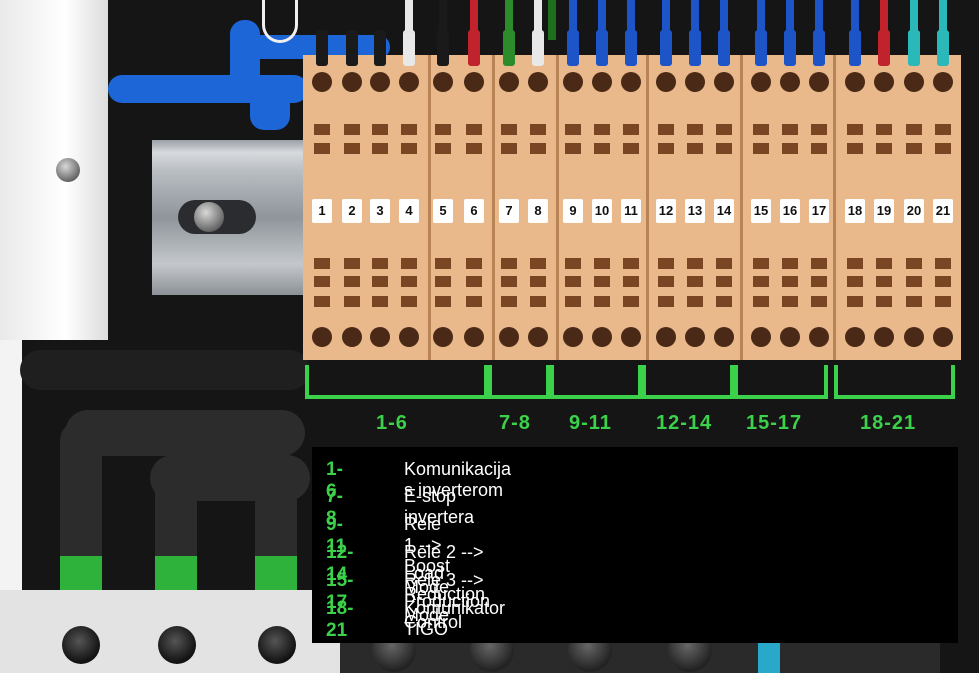  Describe the element at coordinates (352, 211) in the screenshot. I see `terminal-number-label: 2` at that location.